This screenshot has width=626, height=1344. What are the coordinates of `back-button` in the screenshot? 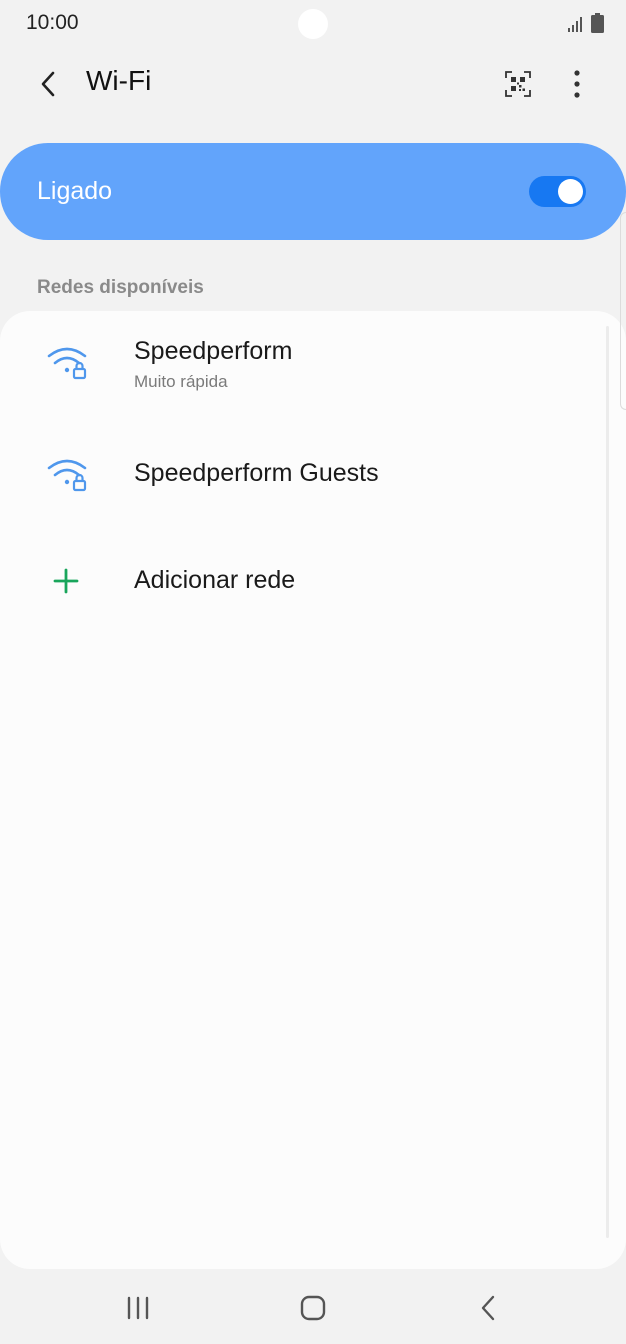 It's located at (48, 84).